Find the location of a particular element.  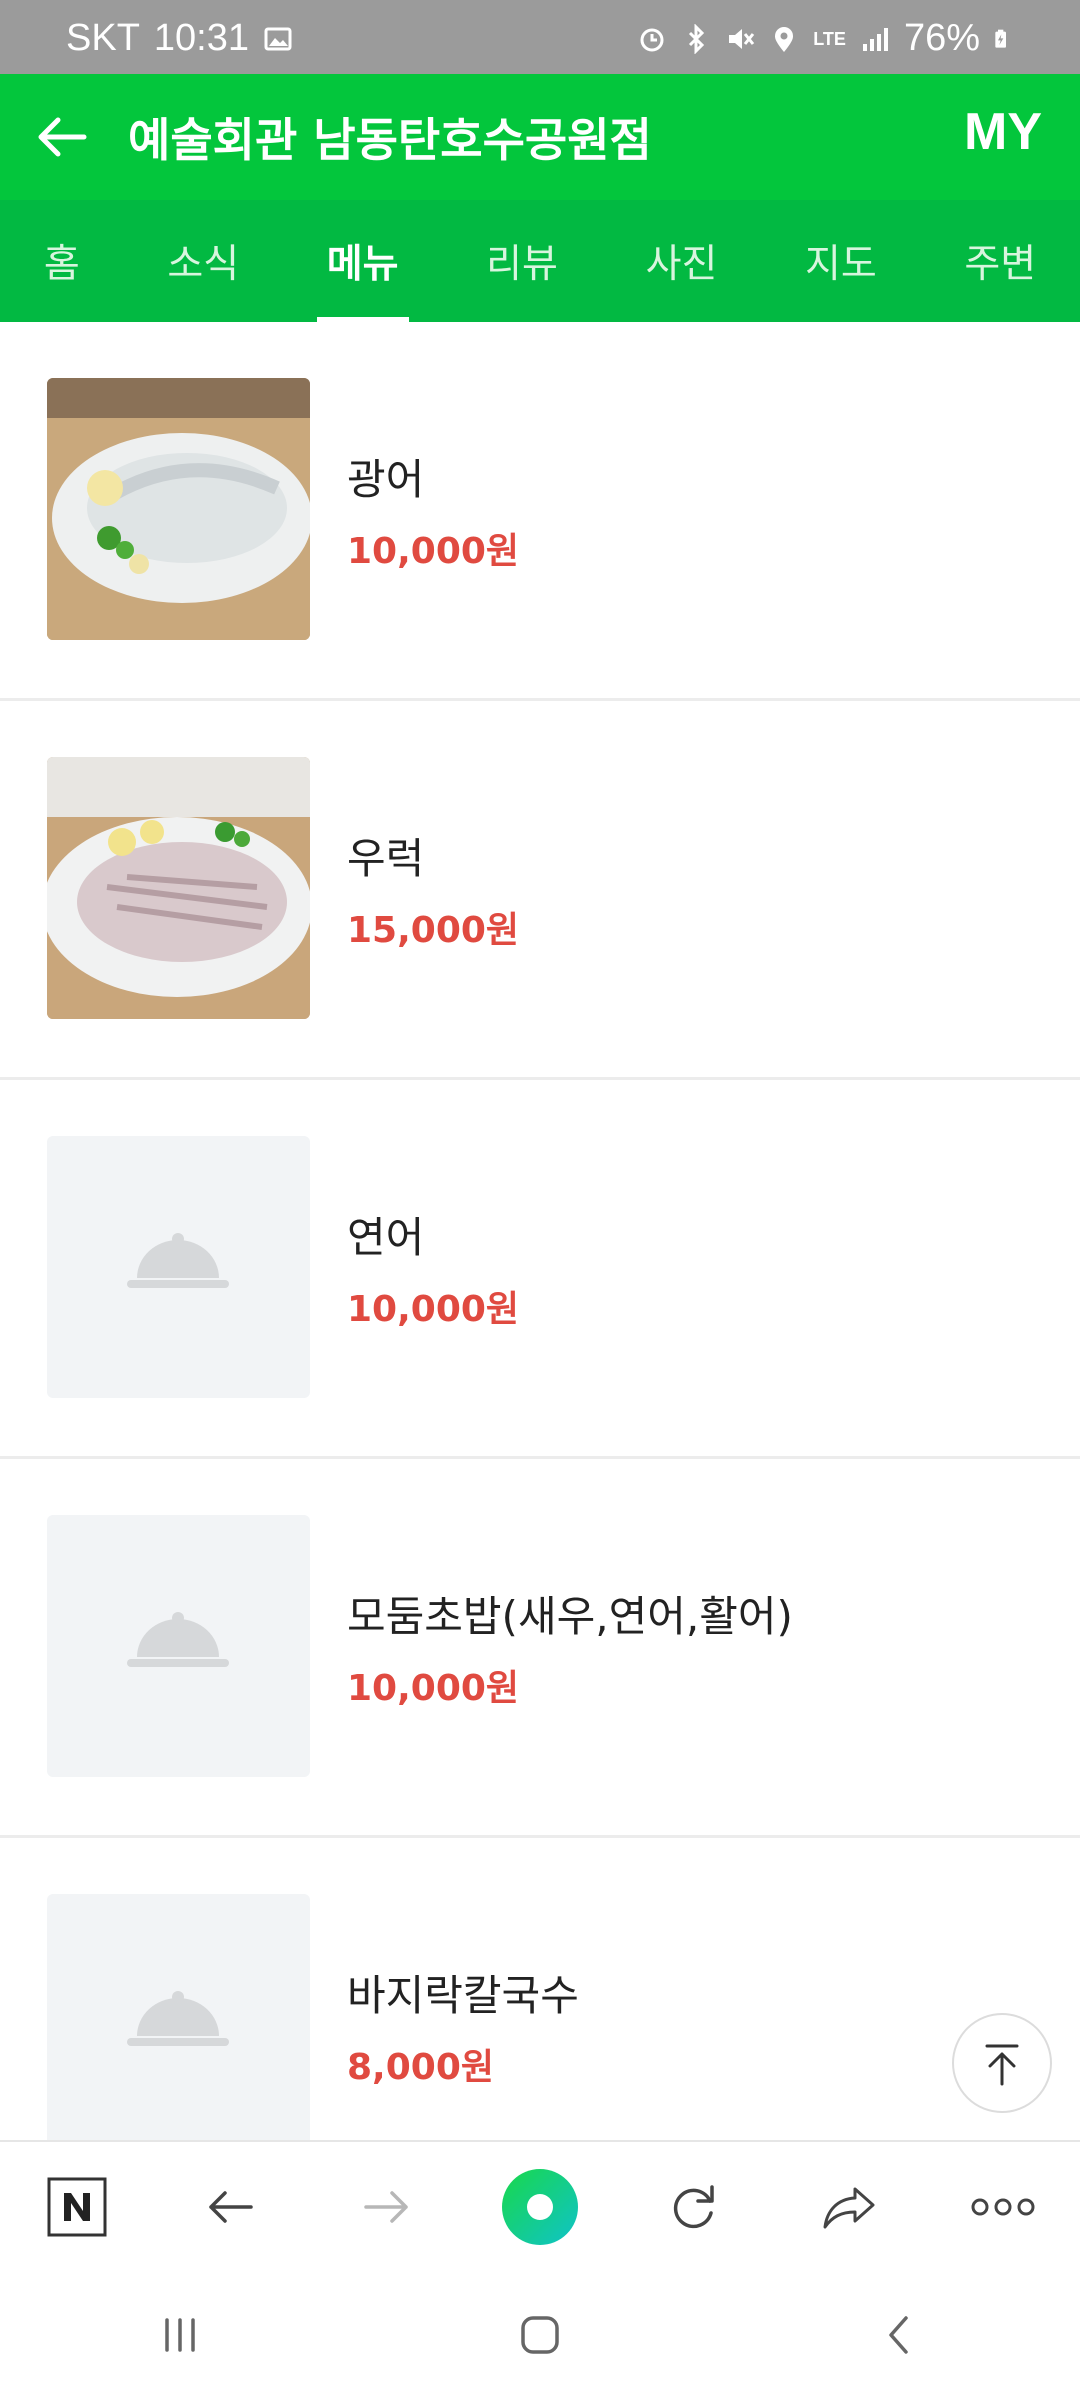

green-dot-button is located at coordinates (540, 2207).